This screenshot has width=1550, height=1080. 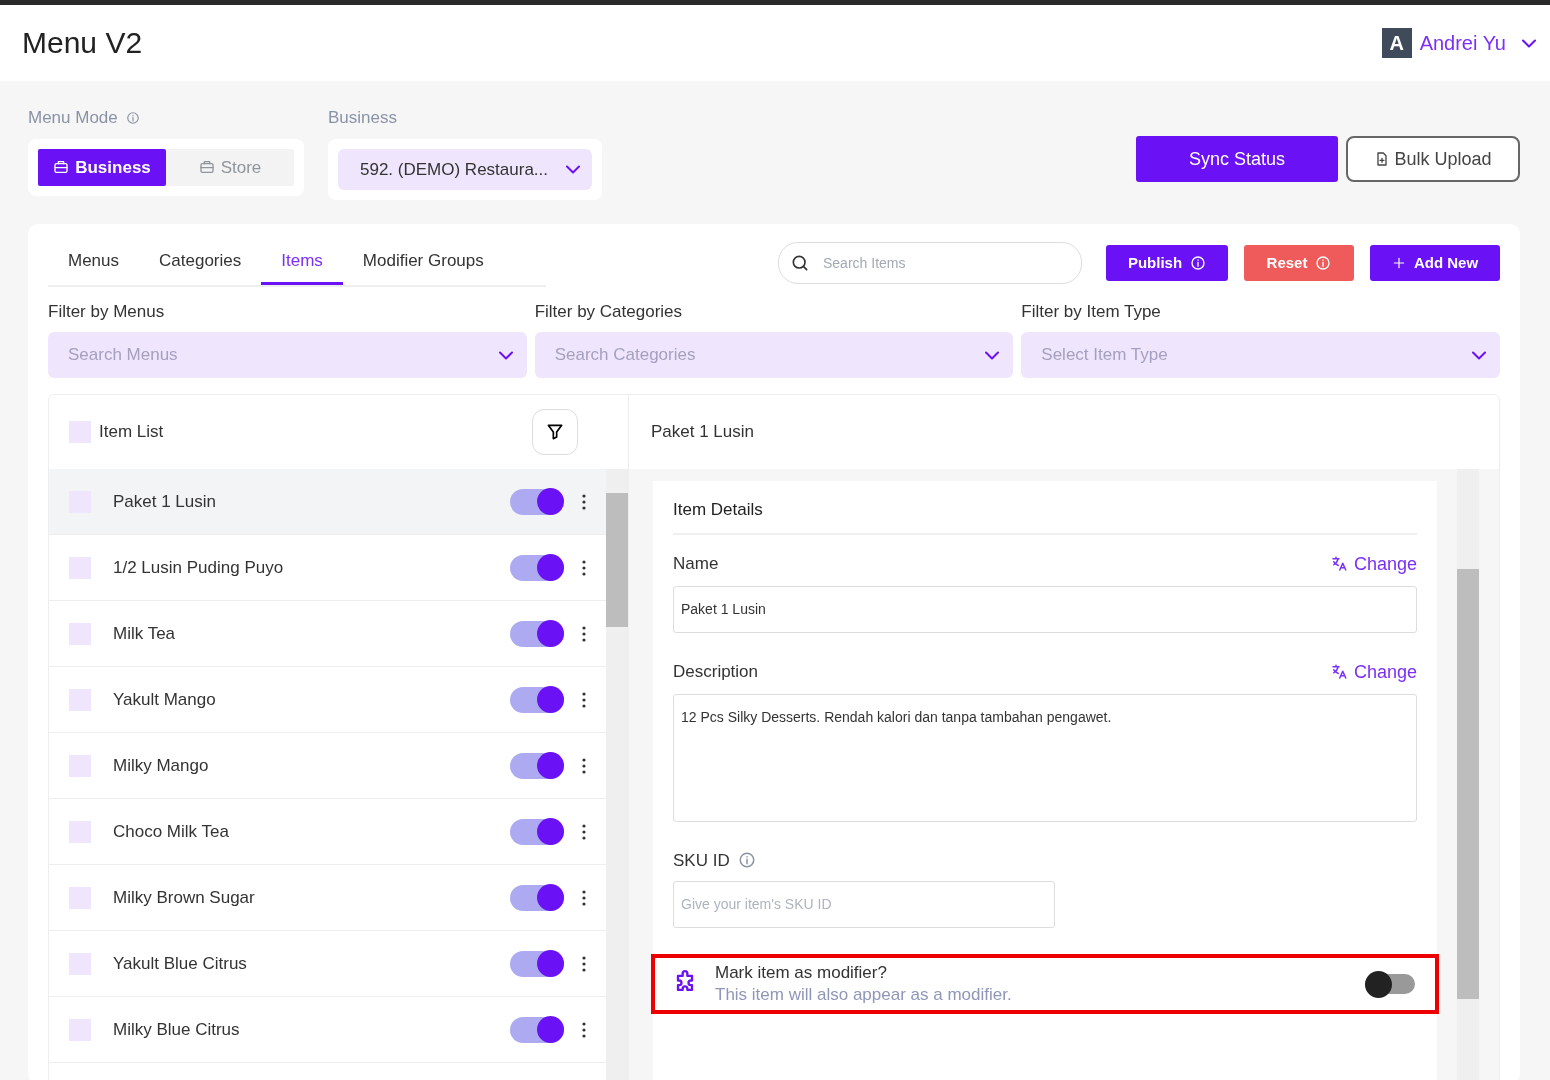 What do you see at coordinates (1435, 263) in the screenshot?
I see `add-button: Add New` at bounding box center [1435, 263].